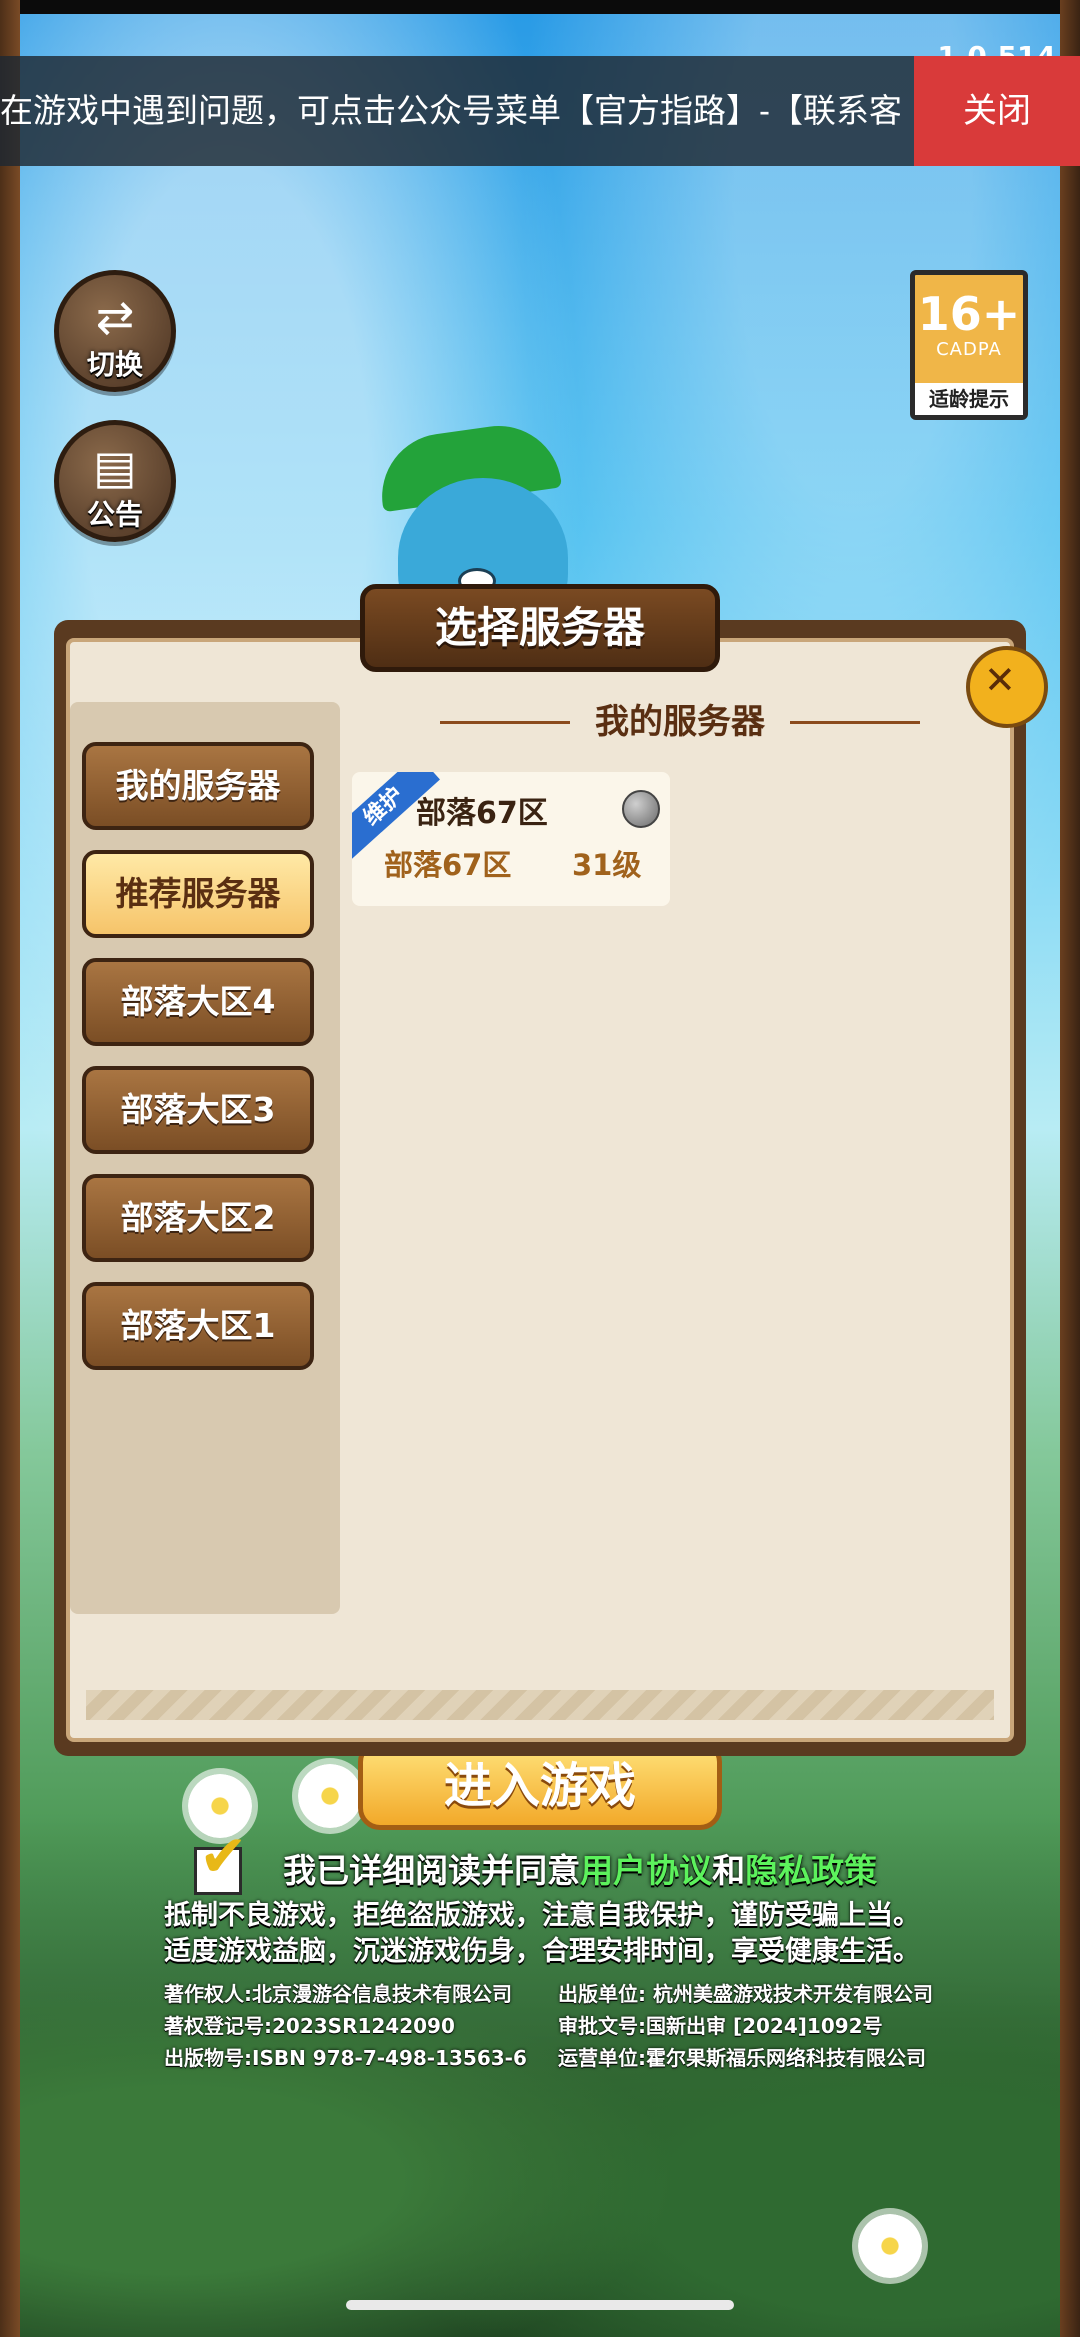 The image size is (1080, 2337). What do you see at coordinates (969, 349) in the screenshot?
I see `age-rating-org: CADPA` at bounding box center [969, 349].